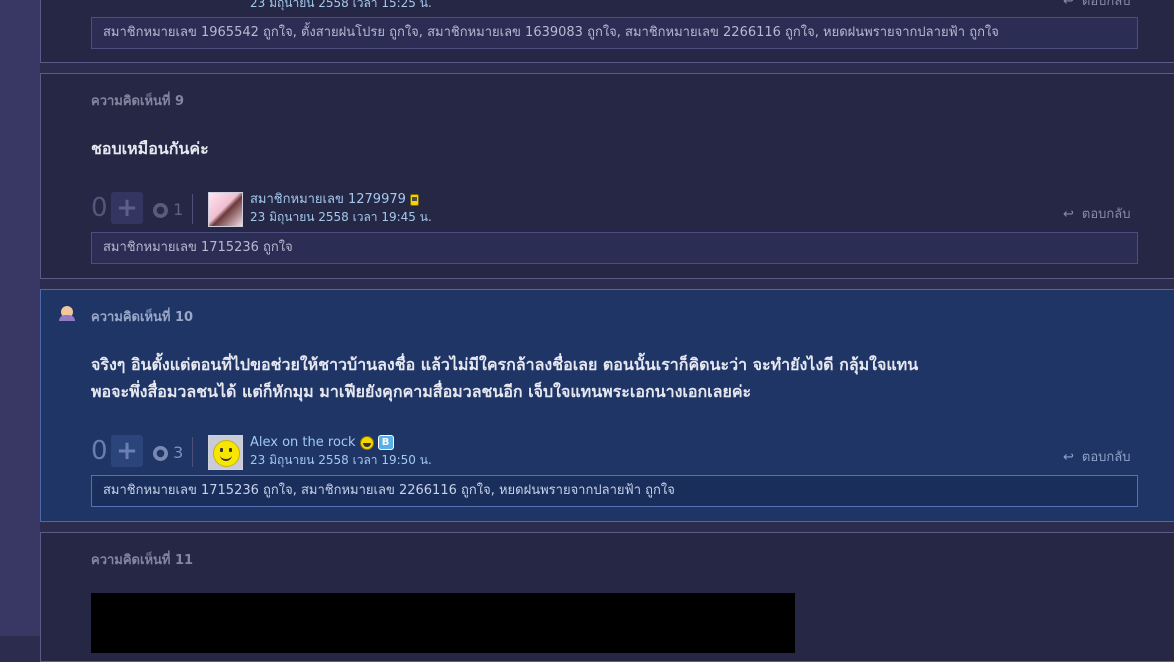  I want to click on comment-date: 23 มิถุนายน 2558 เวลา 15:25 น., so click(341, 5).